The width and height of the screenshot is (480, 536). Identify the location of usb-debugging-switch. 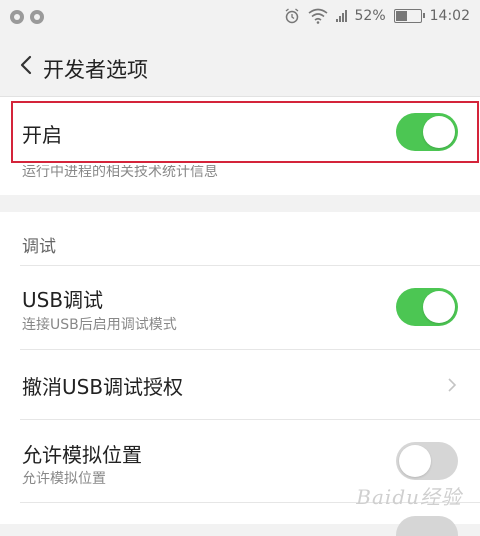
(427, 307).